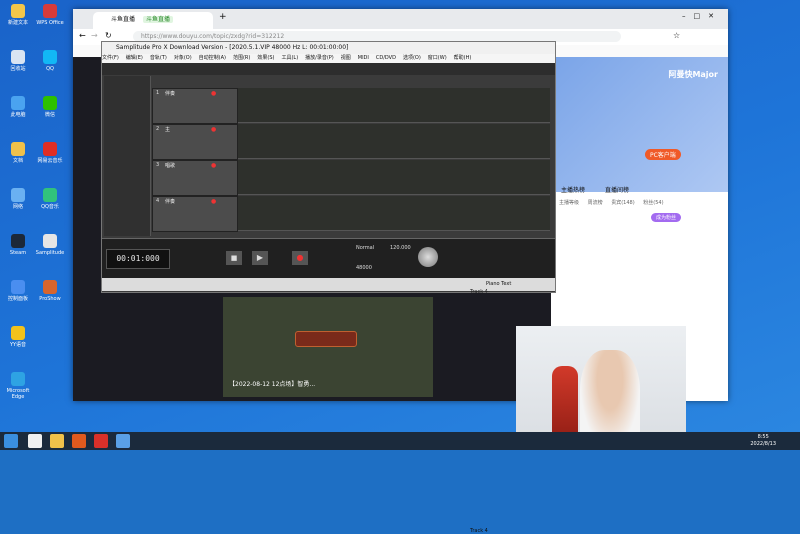 The height and width of the screenshot is (534, 800). I want to click on desktop-icon: 回收站, so click(18, 61).